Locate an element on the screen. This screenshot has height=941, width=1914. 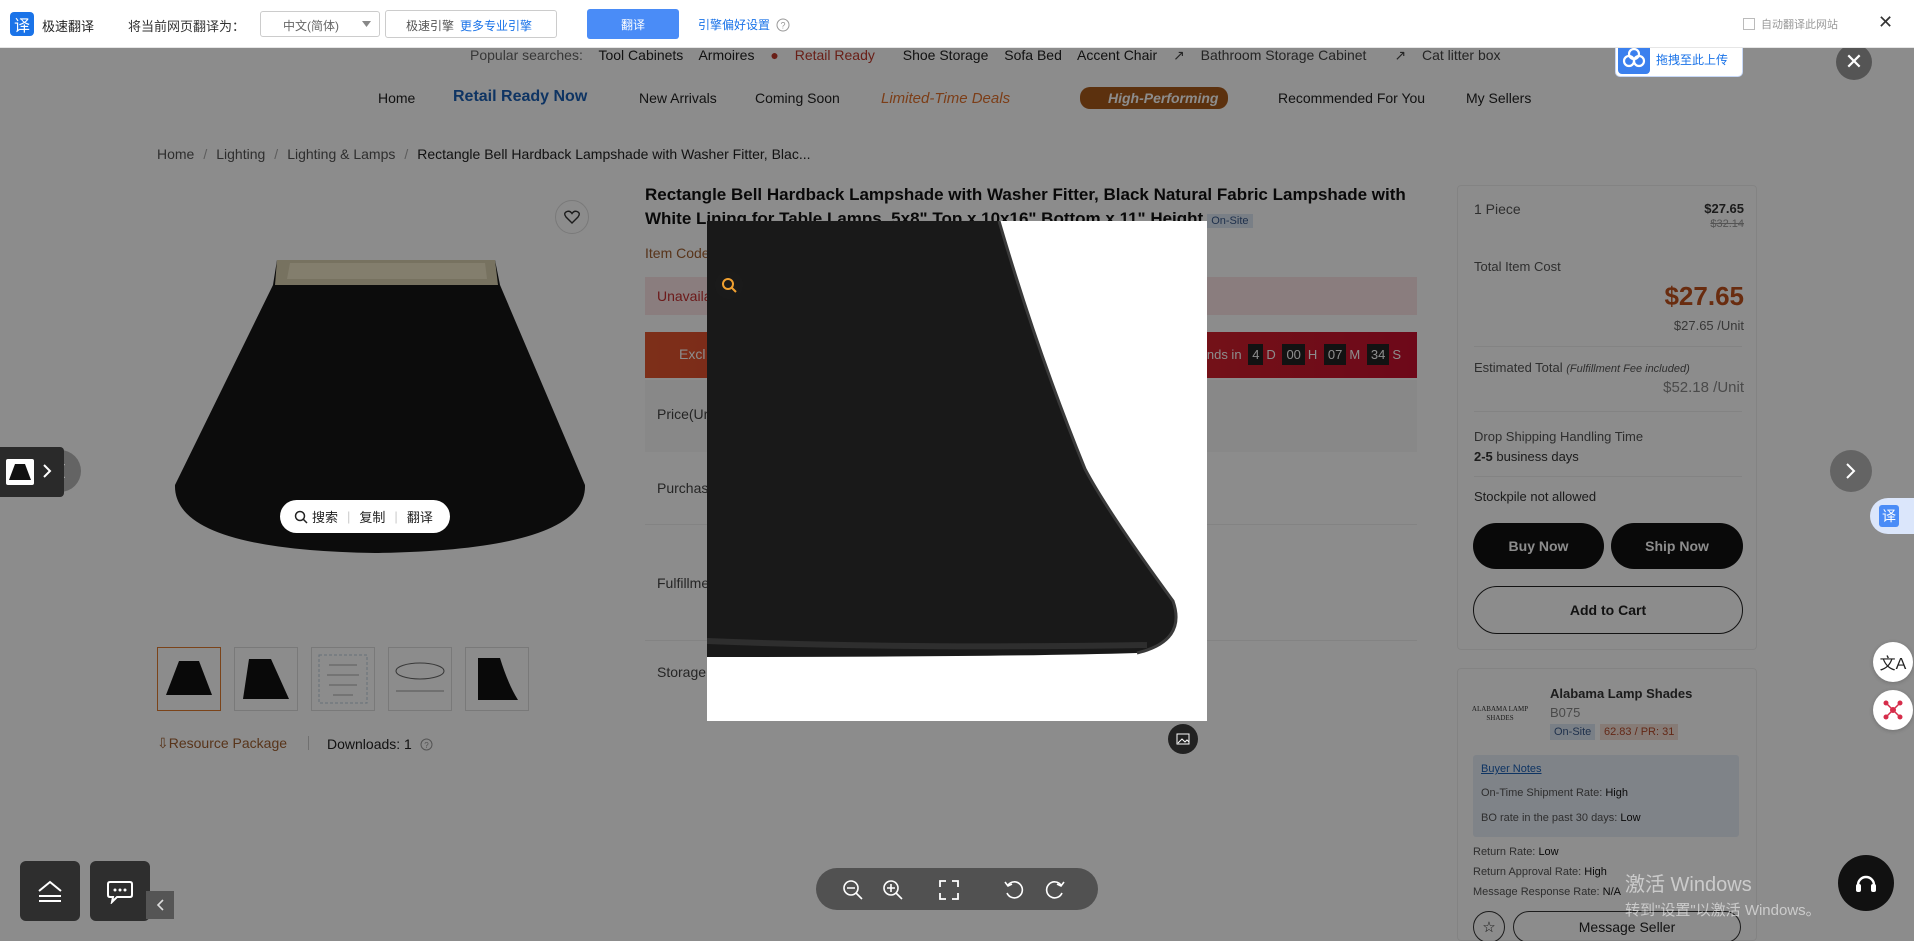
translate-logo-icon: 译 is located at coordinates (22, 24).